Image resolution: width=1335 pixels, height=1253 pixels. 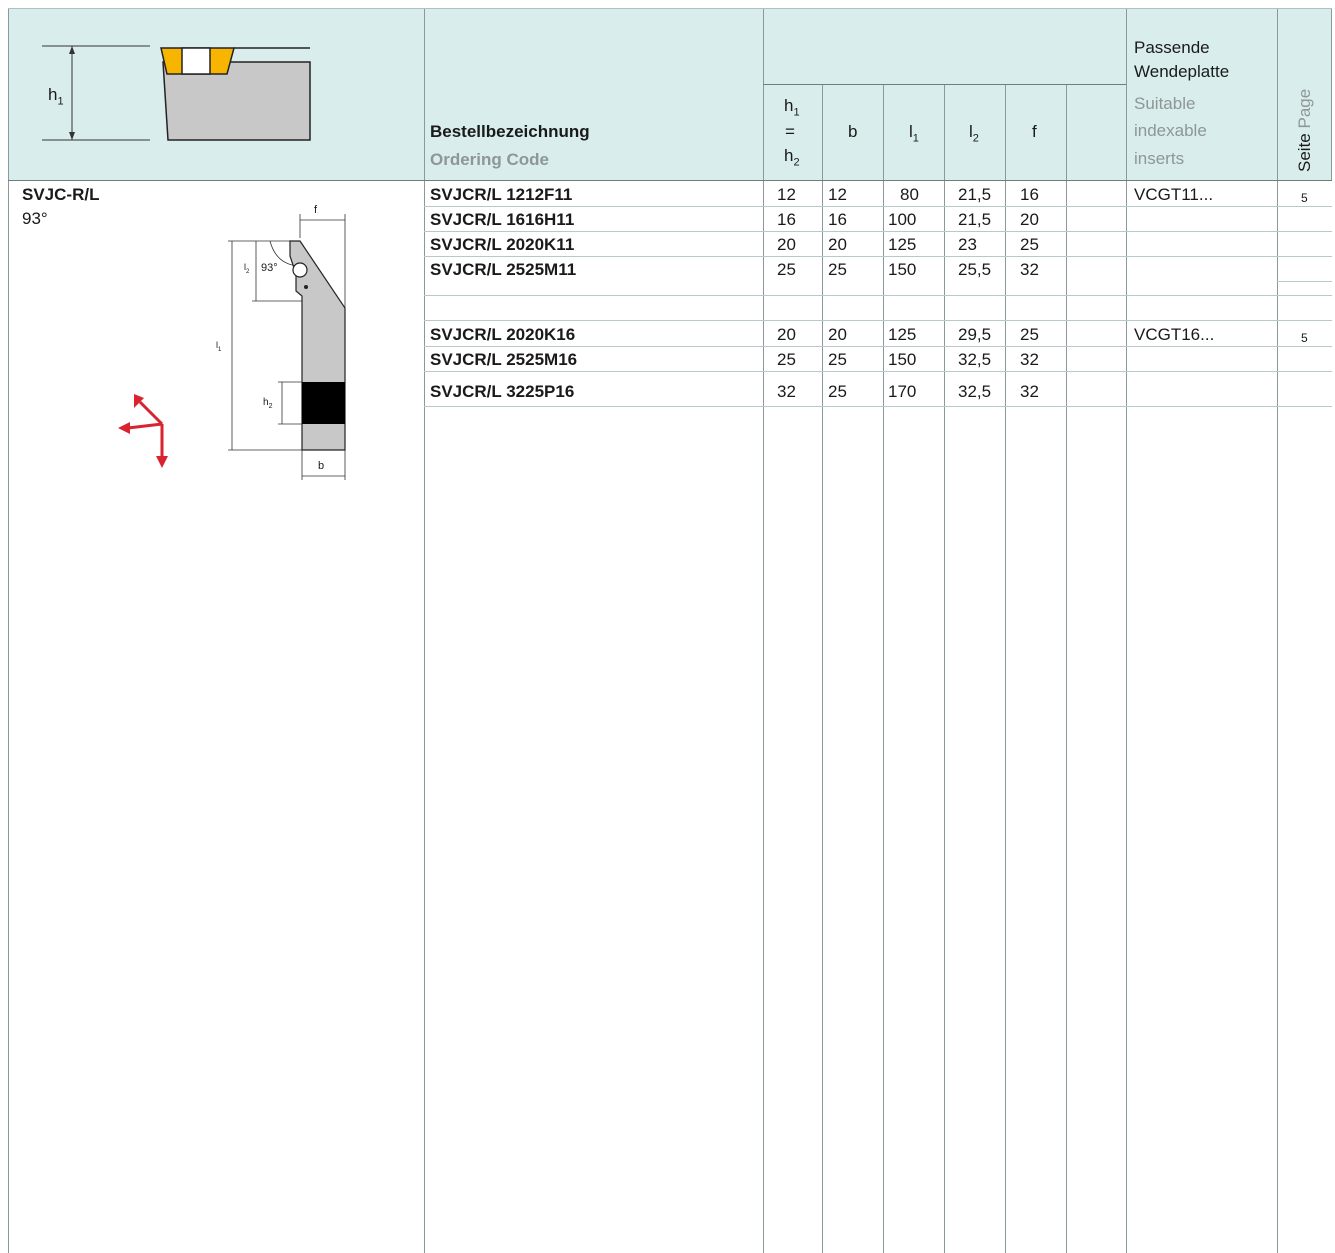 What do you see at coordinates (786, 391) in the screenshot?
I see `cell-h: 32` at bounding box center [786, 391].